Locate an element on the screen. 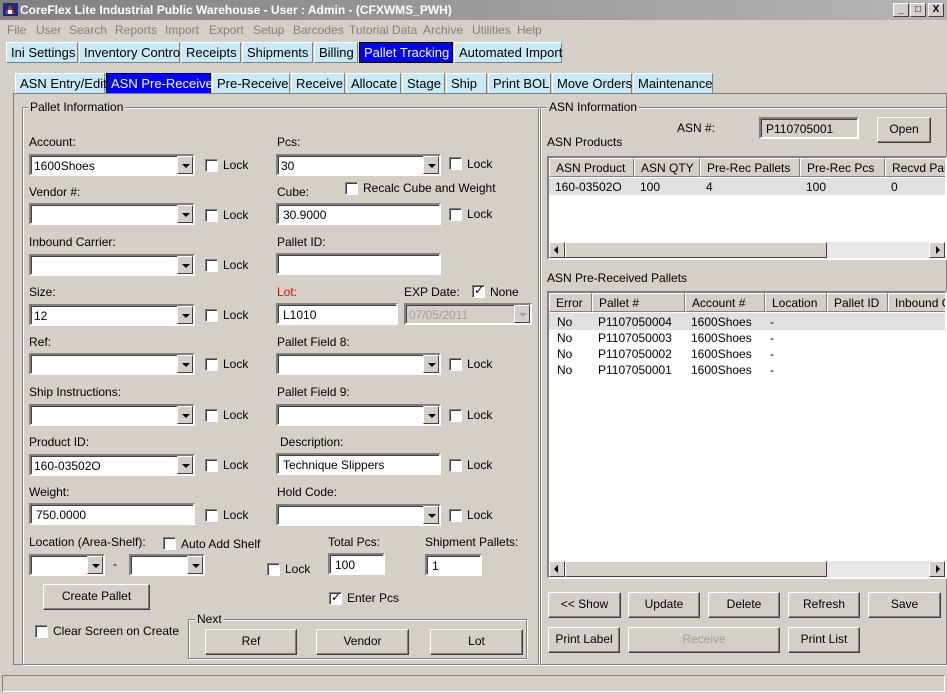 This screenshot has width=947, height=694. pcs-combo: 30 is located at coordinates (358, 165).